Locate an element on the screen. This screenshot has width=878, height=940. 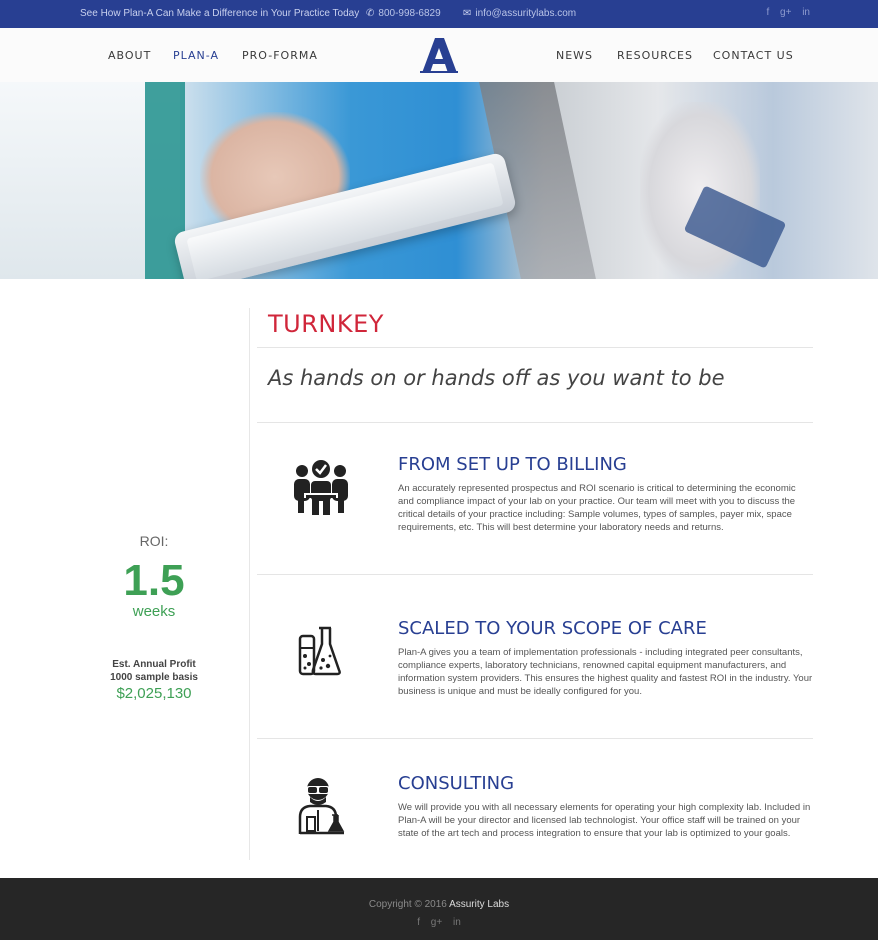
roi-unit: weeks is located at coordinates (154, 611).